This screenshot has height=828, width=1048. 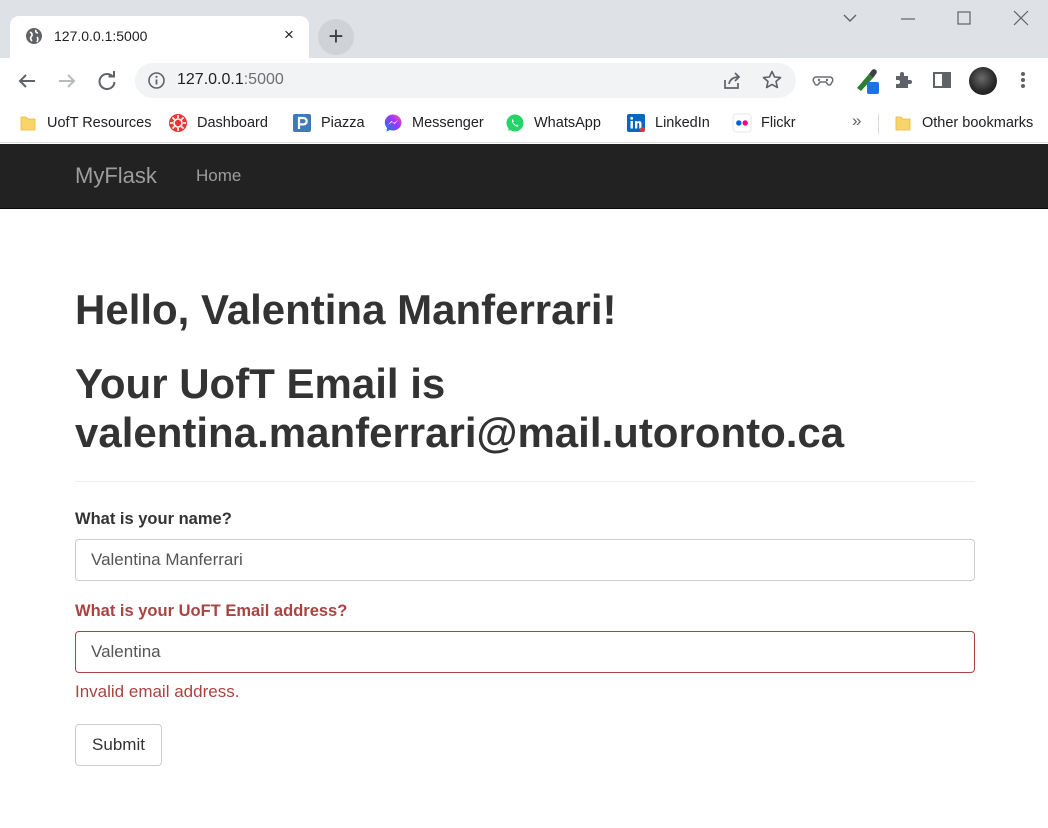 I want to click on browser-toolbar: 127.0.0.1:5000, so click(x=524, y=80).